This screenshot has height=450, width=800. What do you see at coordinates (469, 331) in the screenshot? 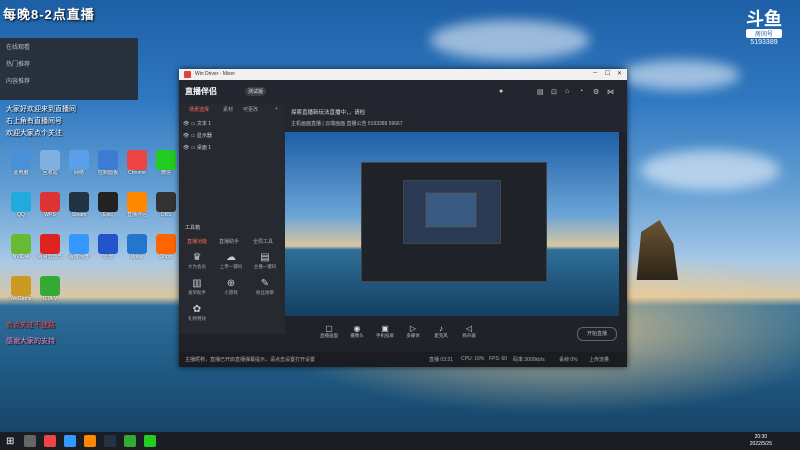
I see `speaker-button: ◁ 扬声器` at bounding box center [469, 331].